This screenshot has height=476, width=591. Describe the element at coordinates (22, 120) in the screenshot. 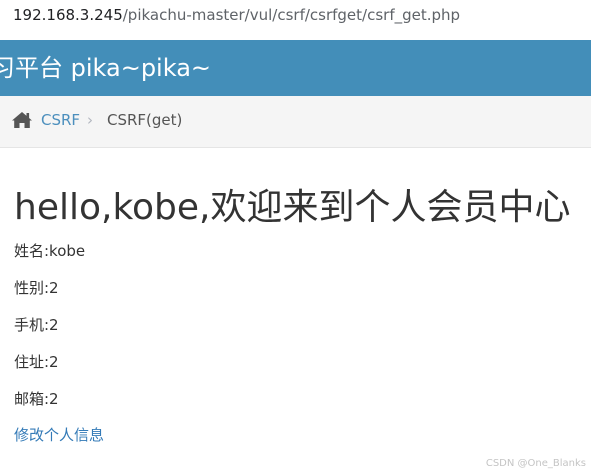

I see `home-icon` at that location.